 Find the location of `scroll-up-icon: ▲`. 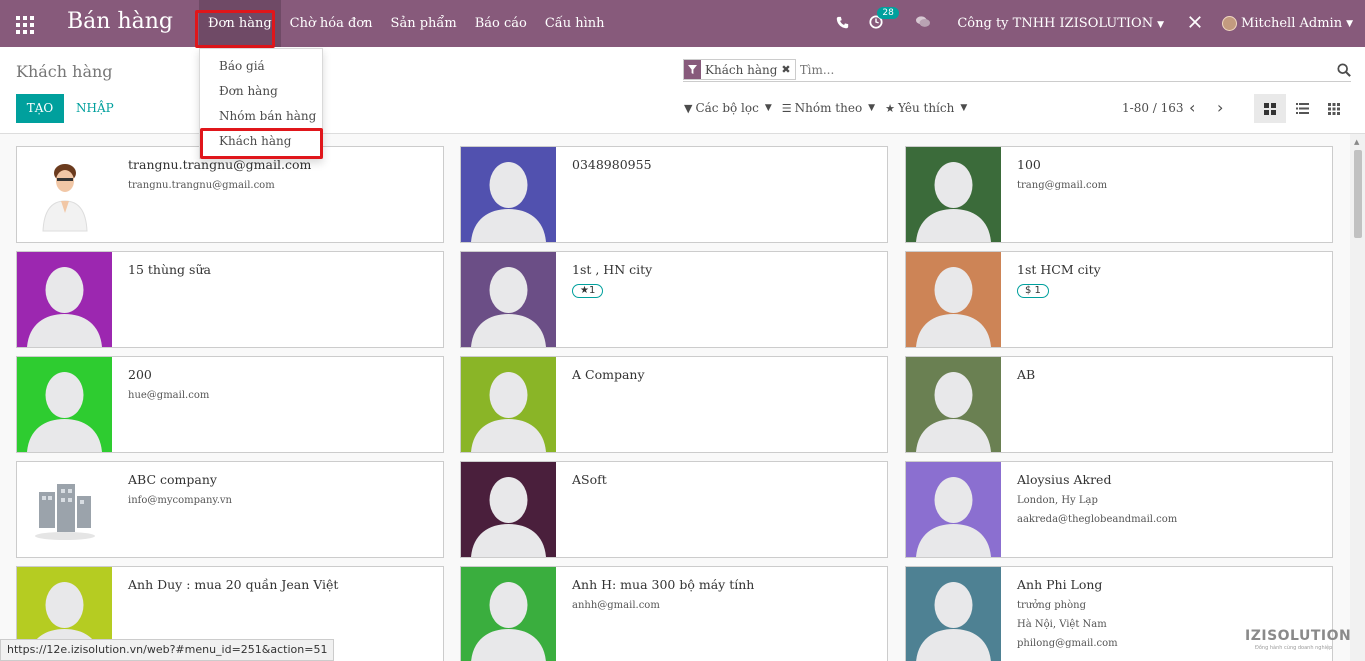

scroll-up-icon: ▲ is located at coordinates (1356, 142).